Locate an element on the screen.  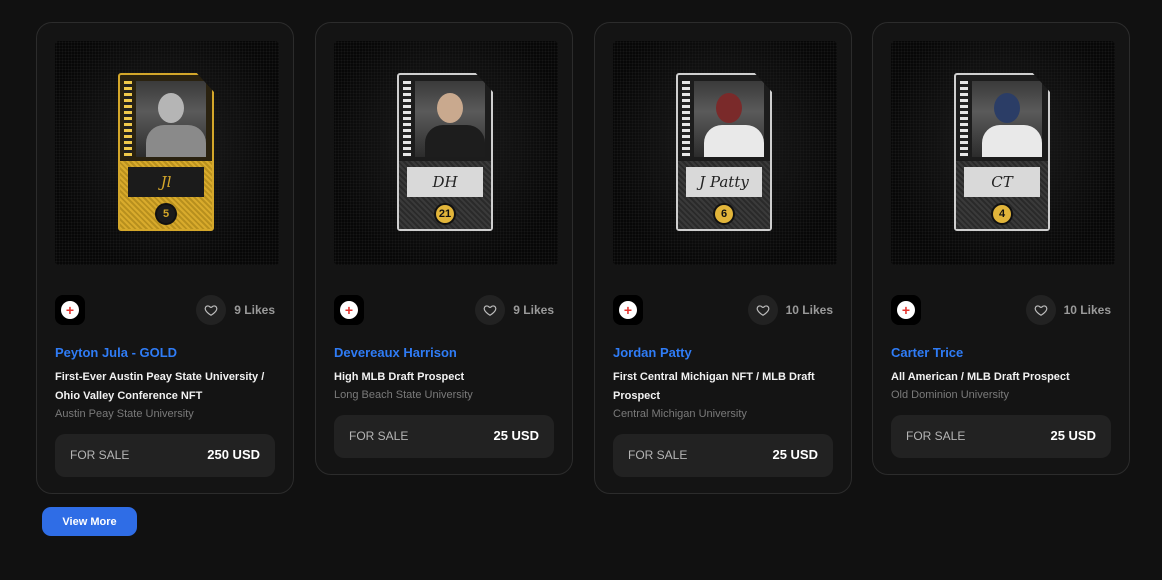
trading-card-image: Jl 5 is located at coordinates (166, 152).